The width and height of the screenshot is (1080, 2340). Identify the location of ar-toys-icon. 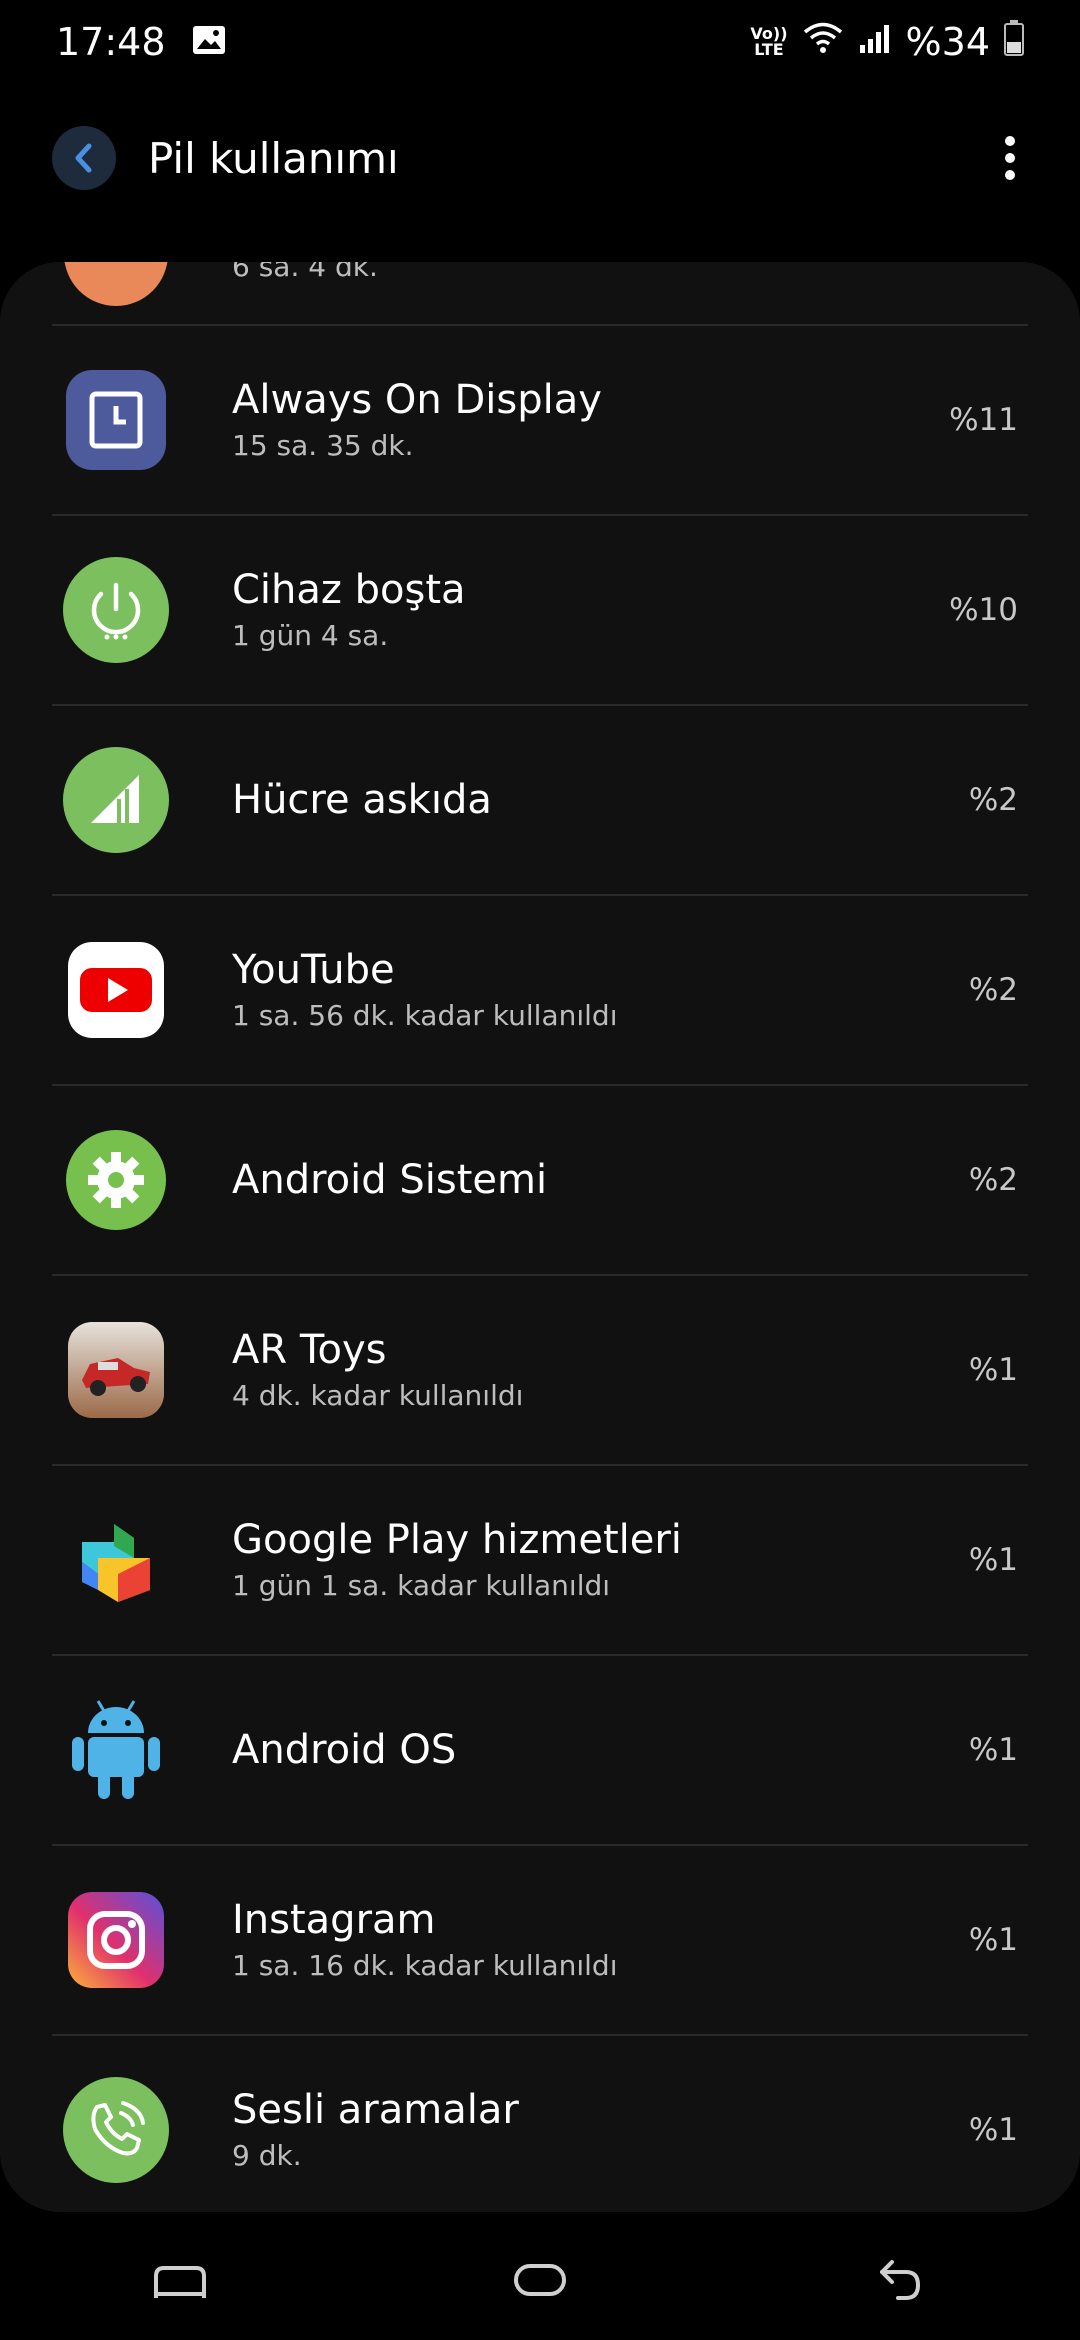
(116, 1370).